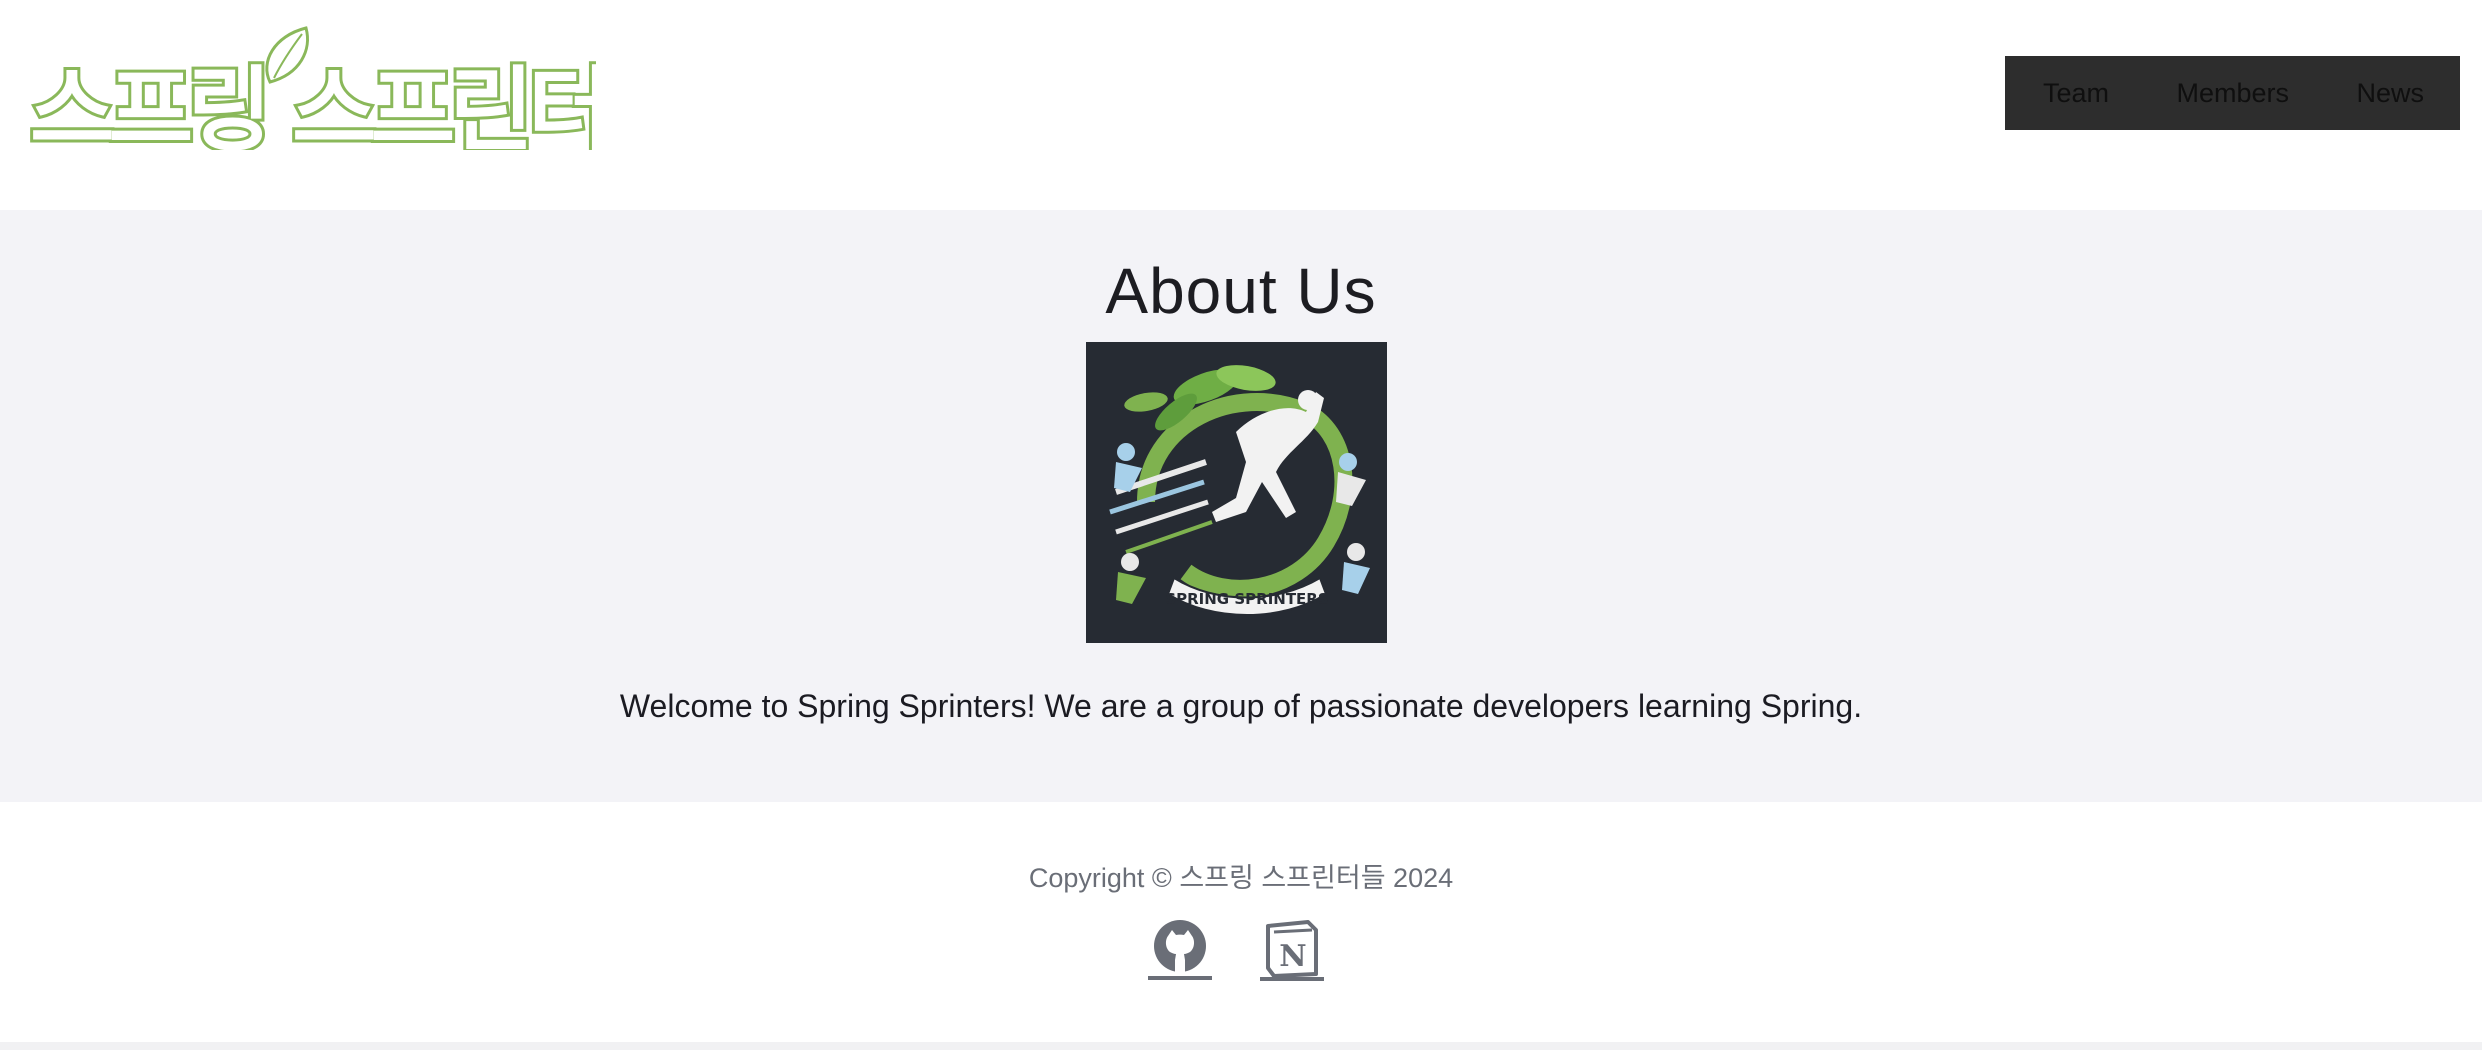 Image resolution: width=2482 pixels, height=1050 pixels. I want to click on copyright-text: Copyright © 스프링 스프린터들 2024, so click(1241, 878).